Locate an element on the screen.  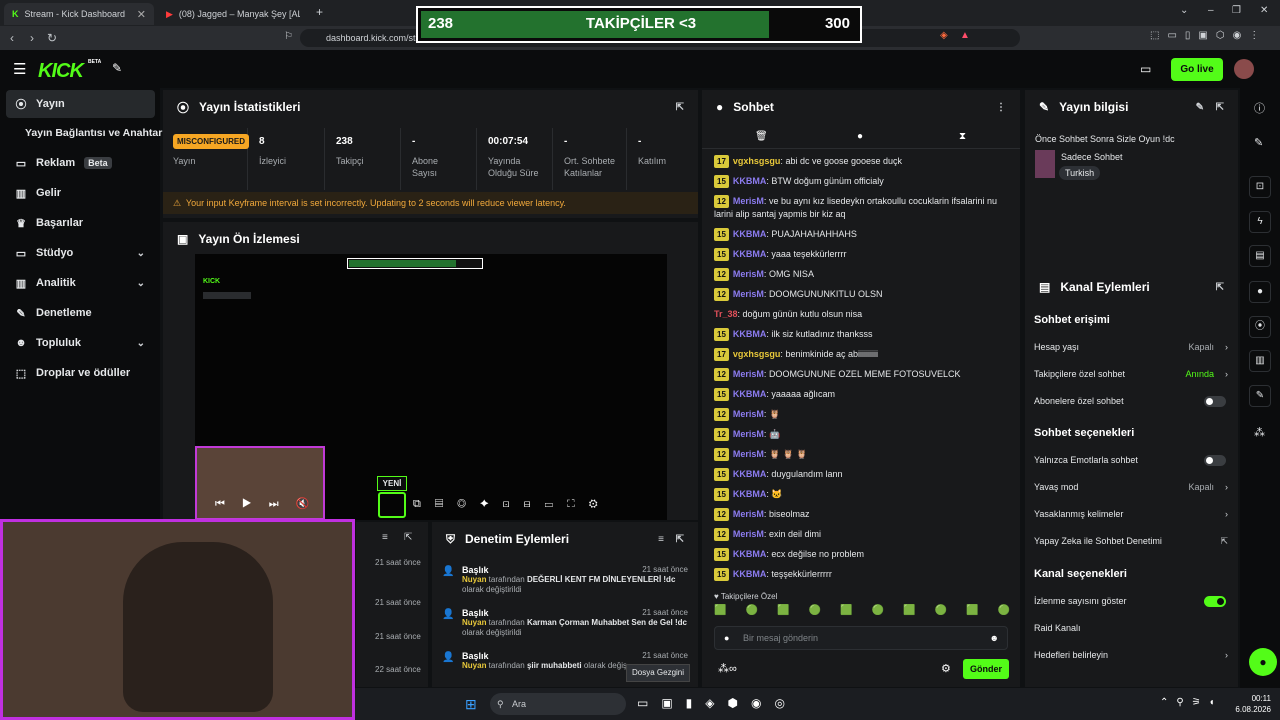
gear-icon: ⚙ is located at coordinates (946, 668).